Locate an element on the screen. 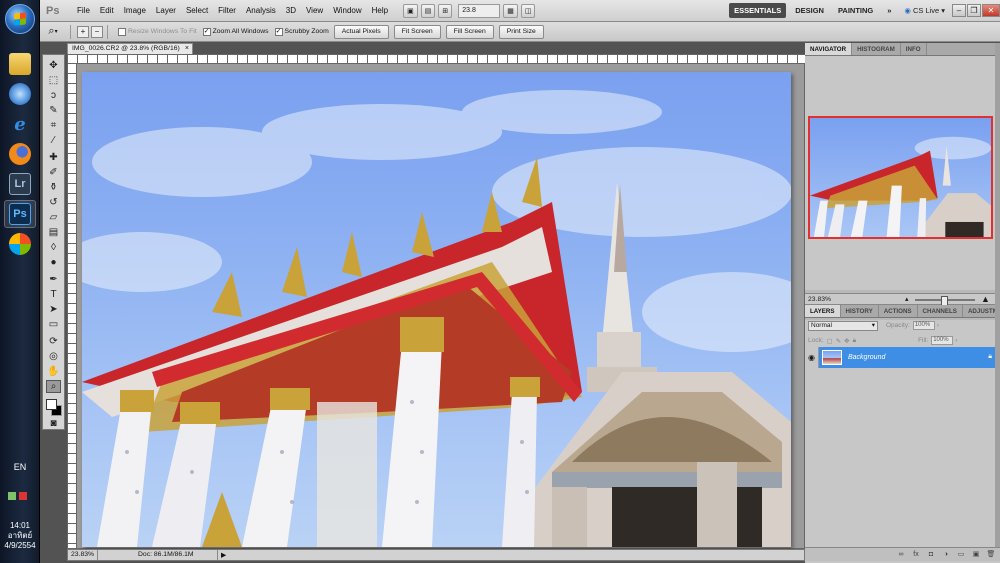 This screenshot has width=1000, height=563. 3d-rotate-tool-icon: ⟳ is located at coordinates (53, 341).